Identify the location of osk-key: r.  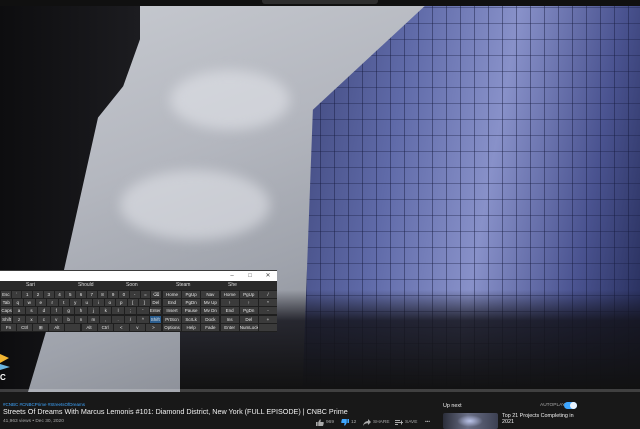
(52, 303).